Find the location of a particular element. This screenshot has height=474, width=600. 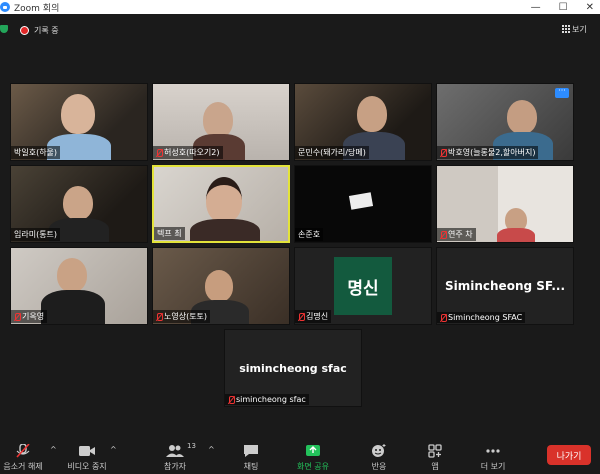

window-title: Zoom 회의 is located at coordinates (37, 8).